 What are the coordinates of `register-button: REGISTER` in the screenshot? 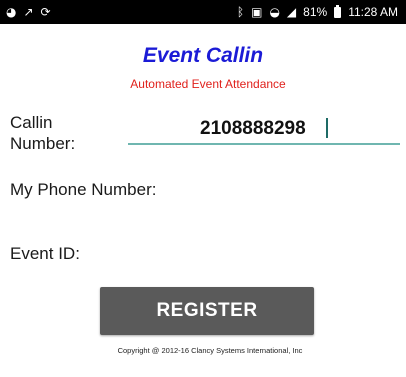 It's located at (207, 311).